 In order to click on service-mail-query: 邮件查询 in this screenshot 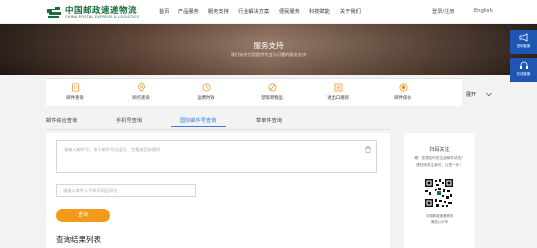, I will do `click(75, 92)`.